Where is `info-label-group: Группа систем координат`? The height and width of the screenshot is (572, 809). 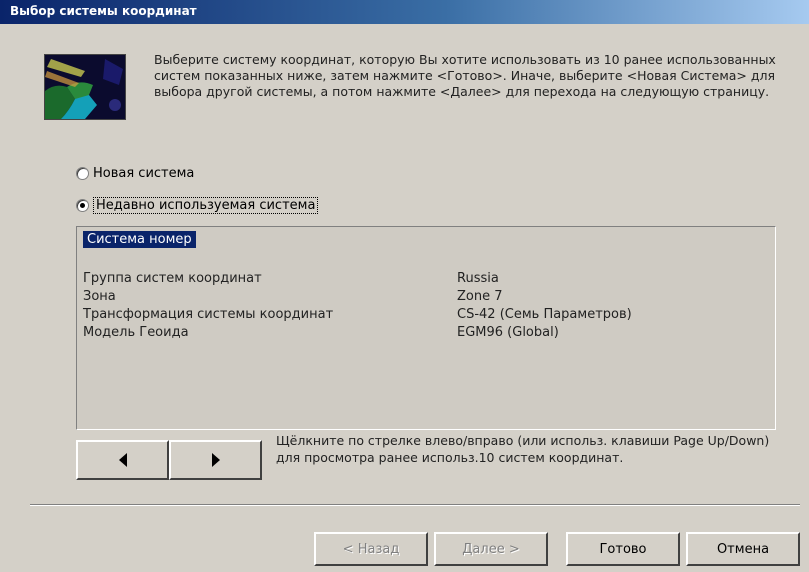 info-label-group: Группа систем координат is located at coordinates (172, 278).